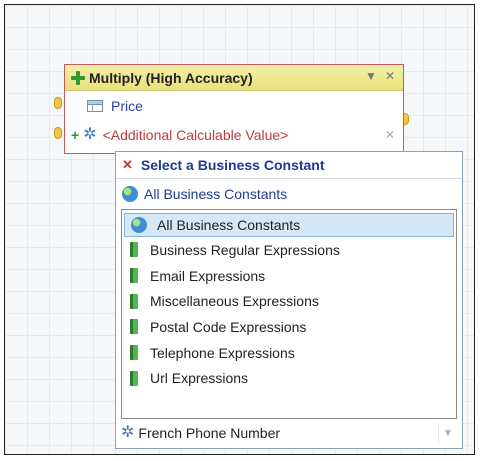  Describe the element at coordinates (222, 352) in the screenshot. I see `list-item-label: Telephone Expressions` at that location.